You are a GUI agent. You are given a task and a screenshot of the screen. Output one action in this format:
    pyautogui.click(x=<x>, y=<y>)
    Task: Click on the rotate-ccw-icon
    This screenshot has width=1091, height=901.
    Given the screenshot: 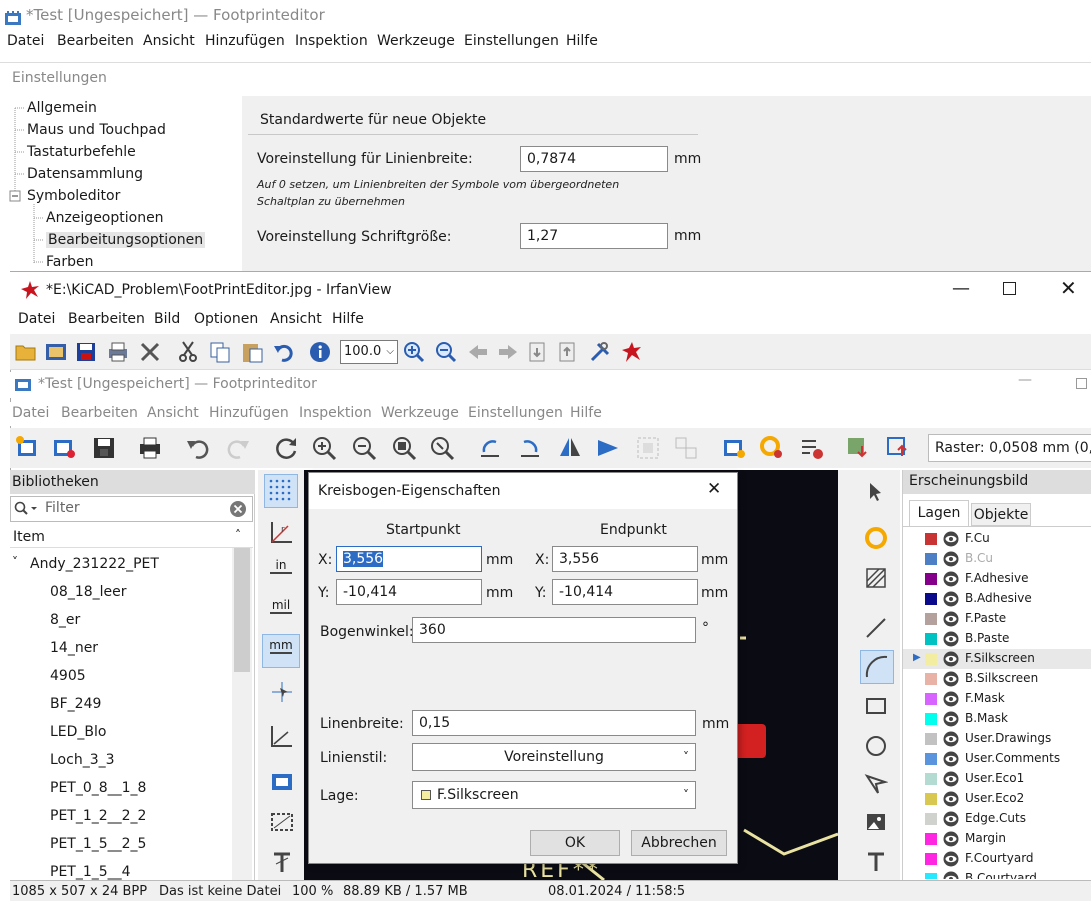 What is the action you would take?
    pyautogui.click(x=490, y=448)
    